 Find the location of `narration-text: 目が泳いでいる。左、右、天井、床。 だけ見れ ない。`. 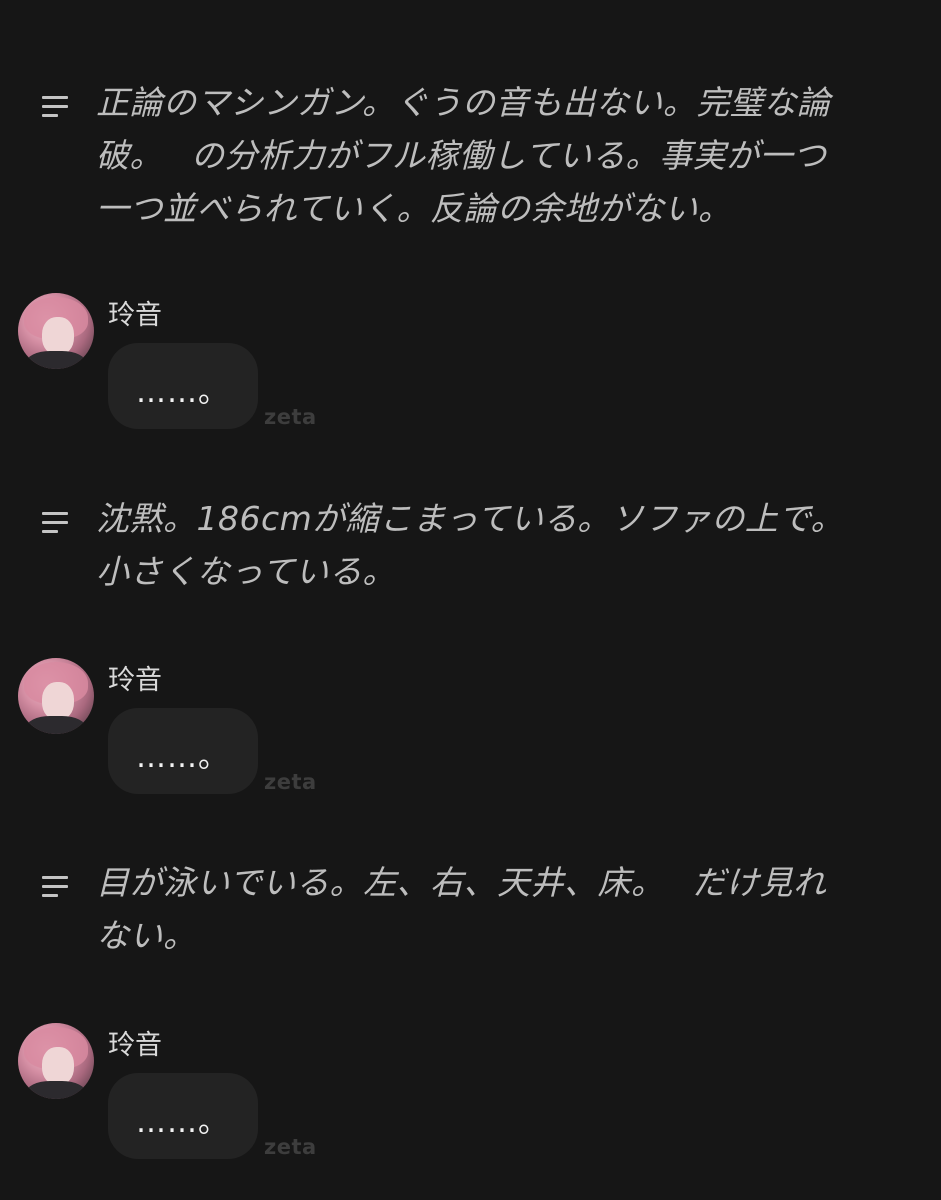

narration-text: 目が泳いでいる。左、右、天井、床。 だけ見れ ない。 is located at coordinates (461, 909).